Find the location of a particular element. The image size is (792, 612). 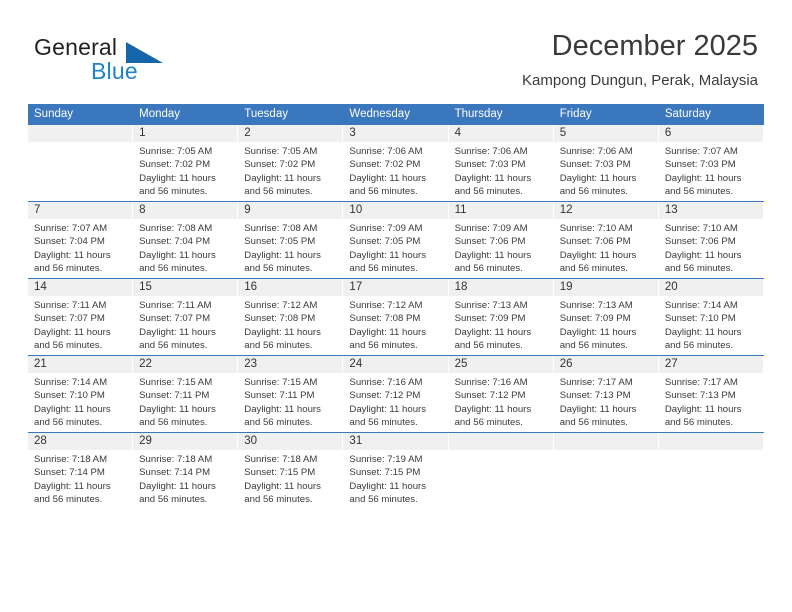

sunset-time: Sunset: 7:08 PM is located at coordinates (280, 319).